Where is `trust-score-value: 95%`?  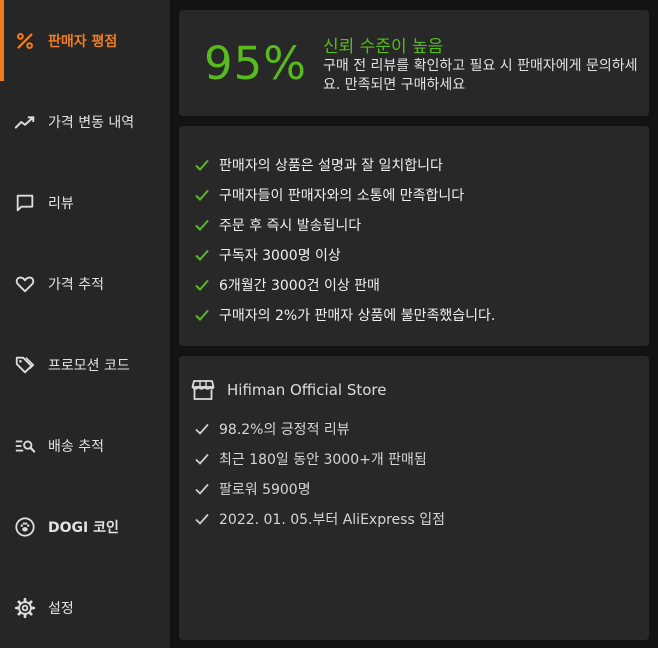
trust-score-value: 95% is located at coordinates (256, 63).